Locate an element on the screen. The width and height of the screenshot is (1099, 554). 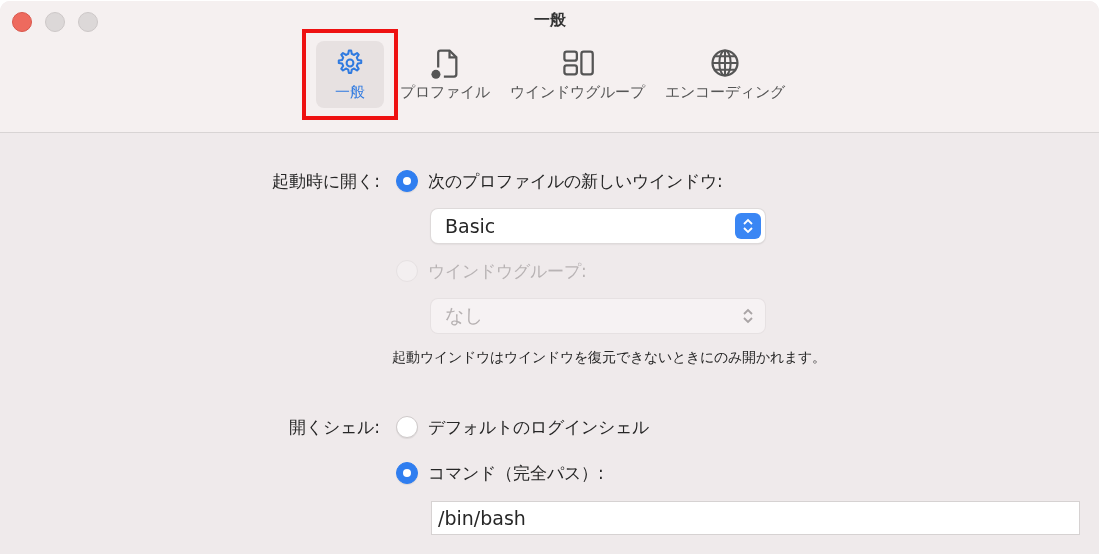
close-button is located at coordinates (22, 22).